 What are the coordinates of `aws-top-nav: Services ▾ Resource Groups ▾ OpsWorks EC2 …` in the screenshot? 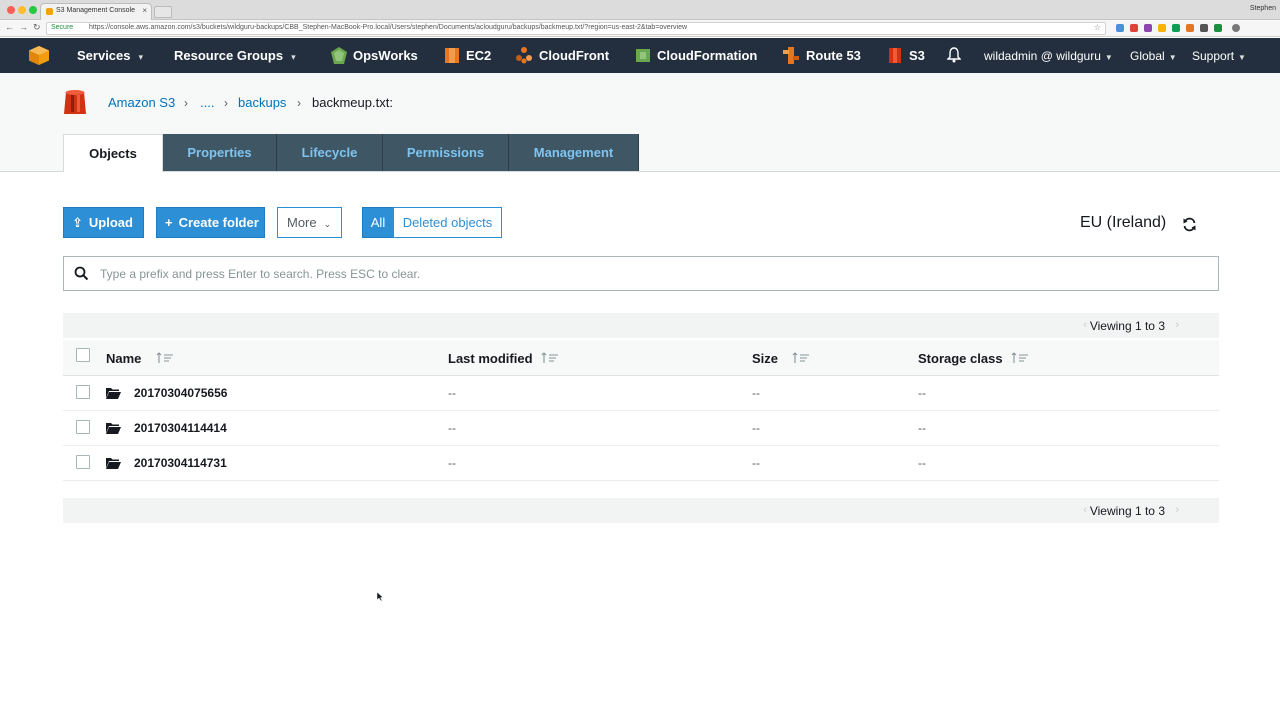 It's located at (640, 55).